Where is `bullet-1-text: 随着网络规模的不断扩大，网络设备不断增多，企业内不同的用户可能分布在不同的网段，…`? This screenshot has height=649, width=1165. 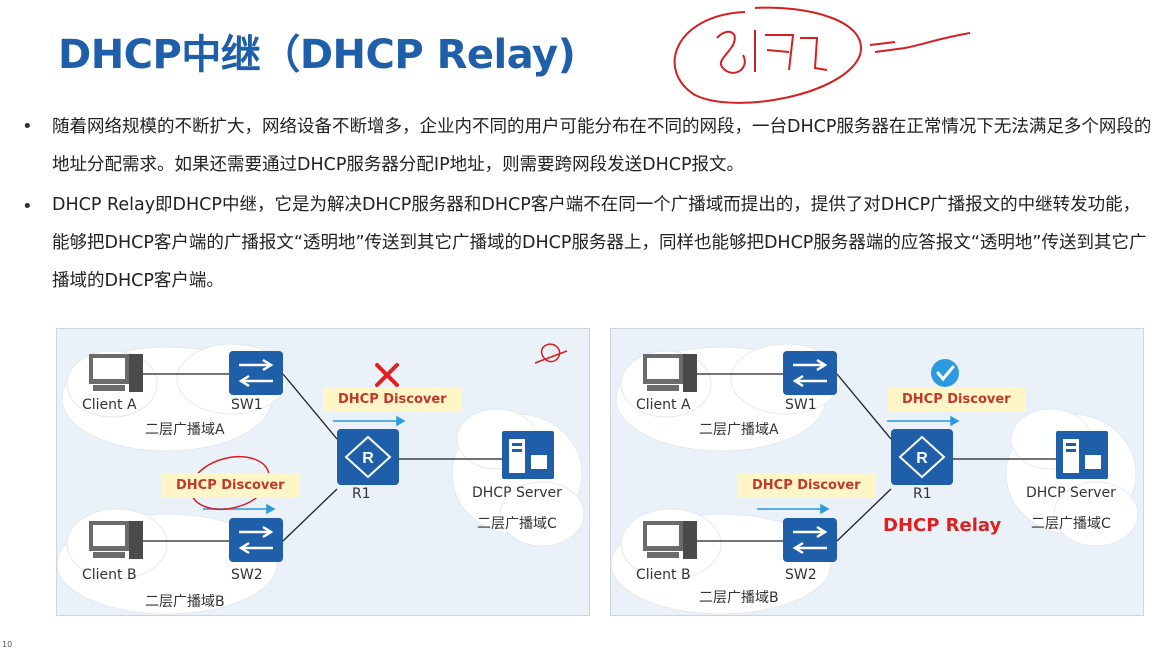 bullet-1-text: 随着网络规模的不断扩大，网络设备不断增多，企业内不同的用户可能分布在不同的网段，… is located at coordinates (602, 146).